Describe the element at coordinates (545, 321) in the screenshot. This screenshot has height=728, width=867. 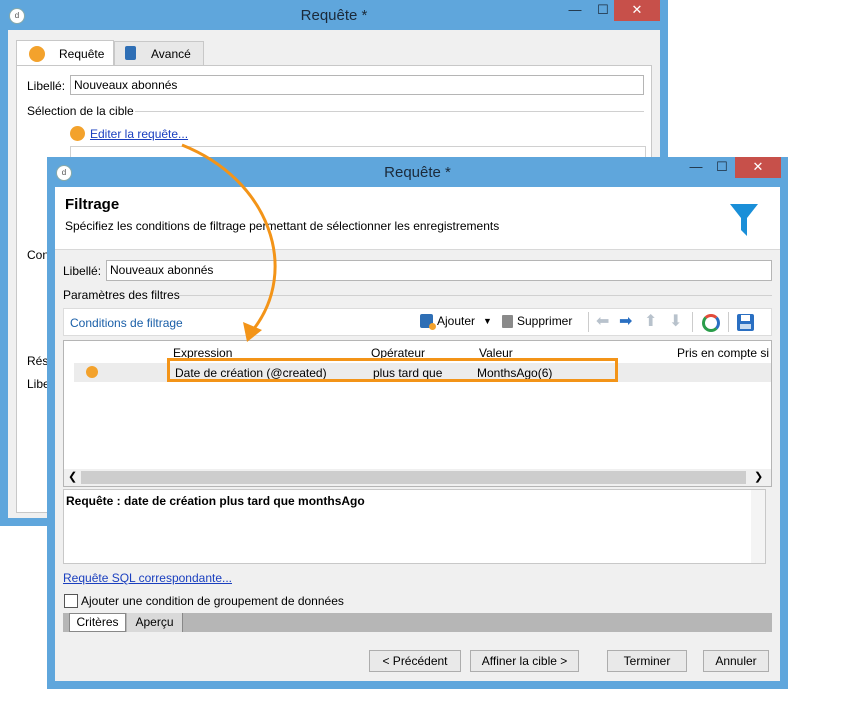
I see `delete-button-label: Supprimer` at that location.